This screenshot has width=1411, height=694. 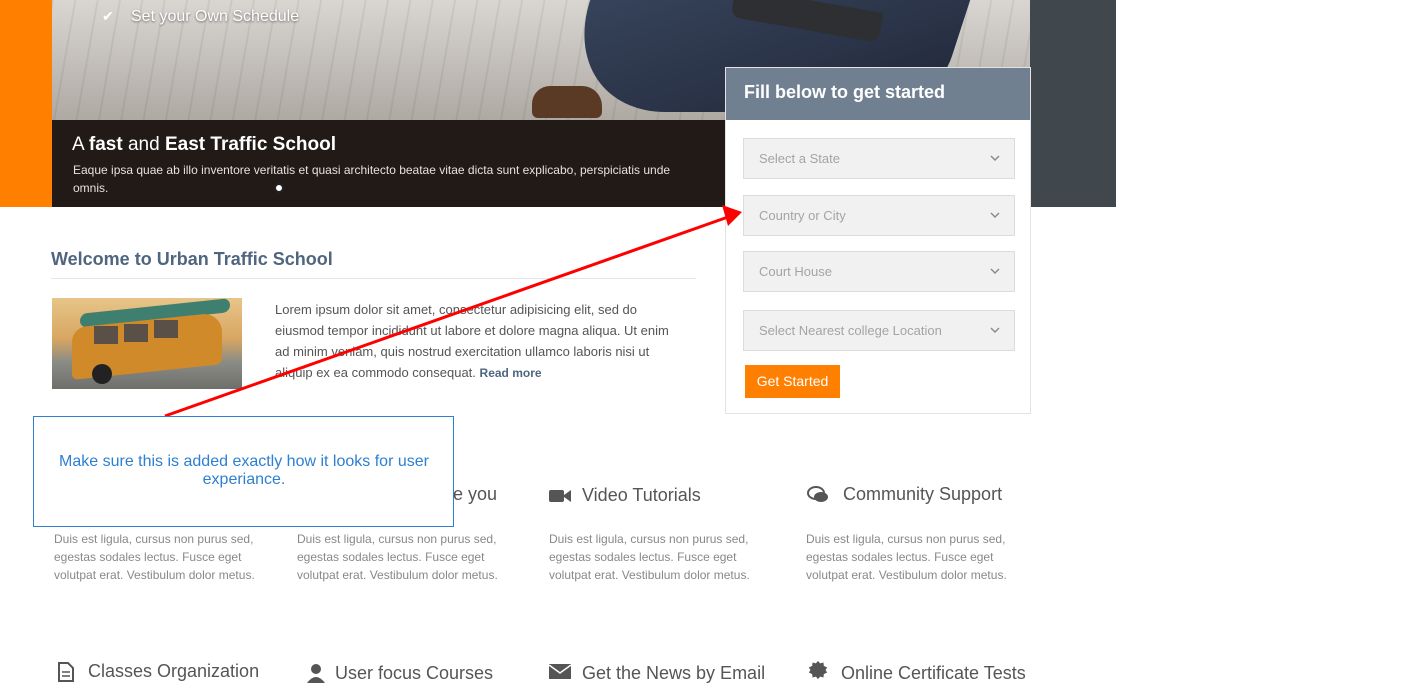 What do you see at coordinates (792, 381) in the screenshot?
I see `get-started-button: Get Started` at bounding box center [792, 381].